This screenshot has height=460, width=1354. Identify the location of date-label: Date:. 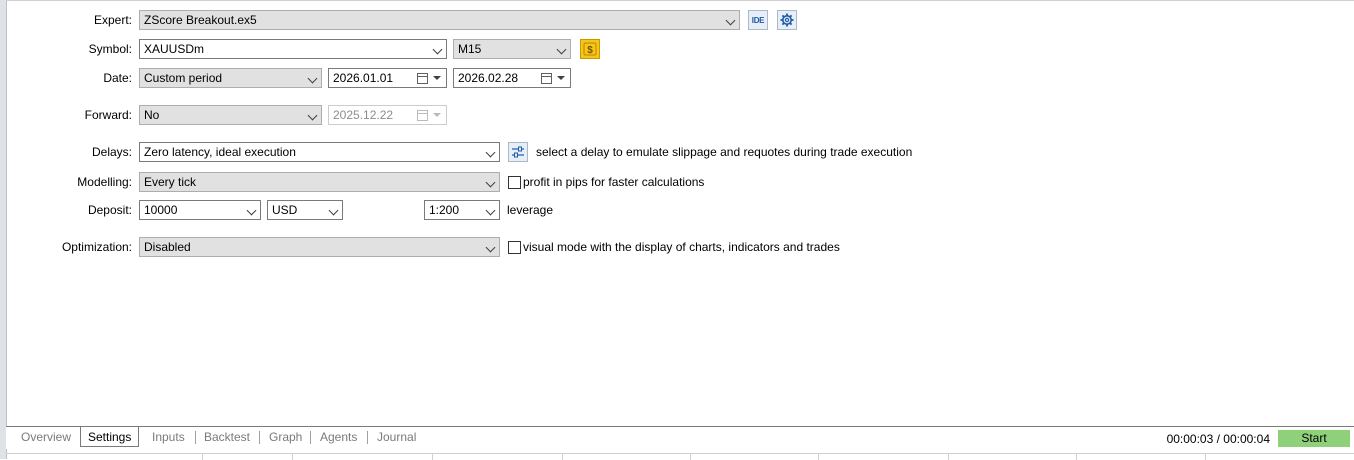
(117, 78).